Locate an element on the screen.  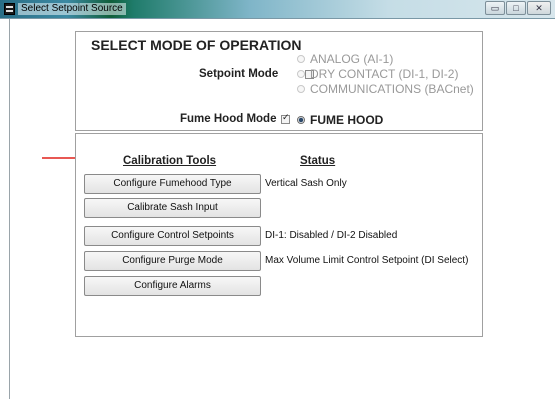
radio-dry-contact: DRY CONTACT (DI-1, DI-2) is located at coordinates (377, 74).